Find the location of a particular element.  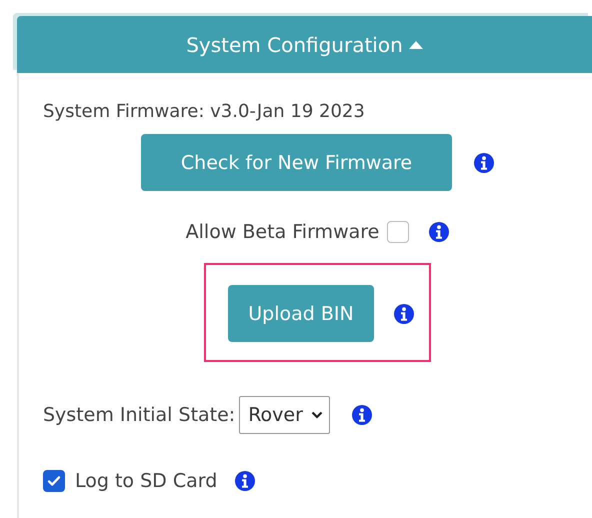

chevron-icon is located at coordinates (316, 415).